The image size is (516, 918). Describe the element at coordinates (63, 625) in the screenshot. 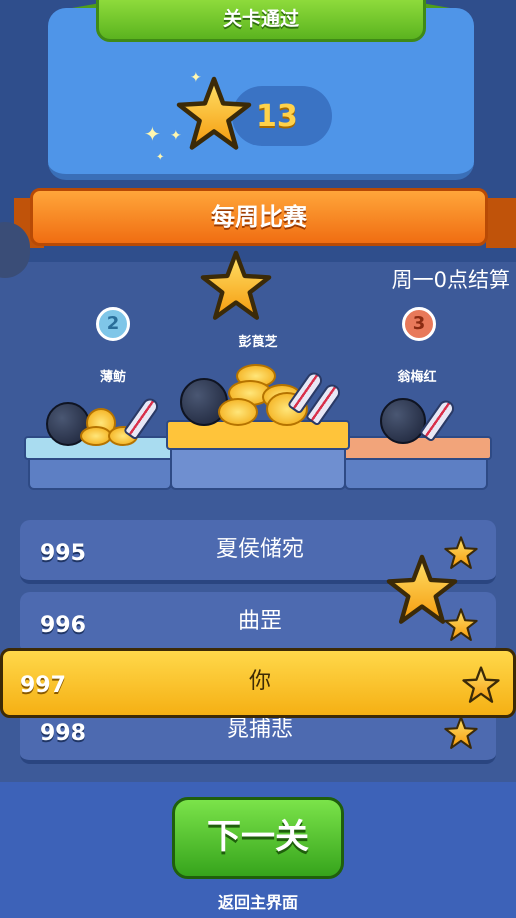

I see `row-rank: 996` at that location.